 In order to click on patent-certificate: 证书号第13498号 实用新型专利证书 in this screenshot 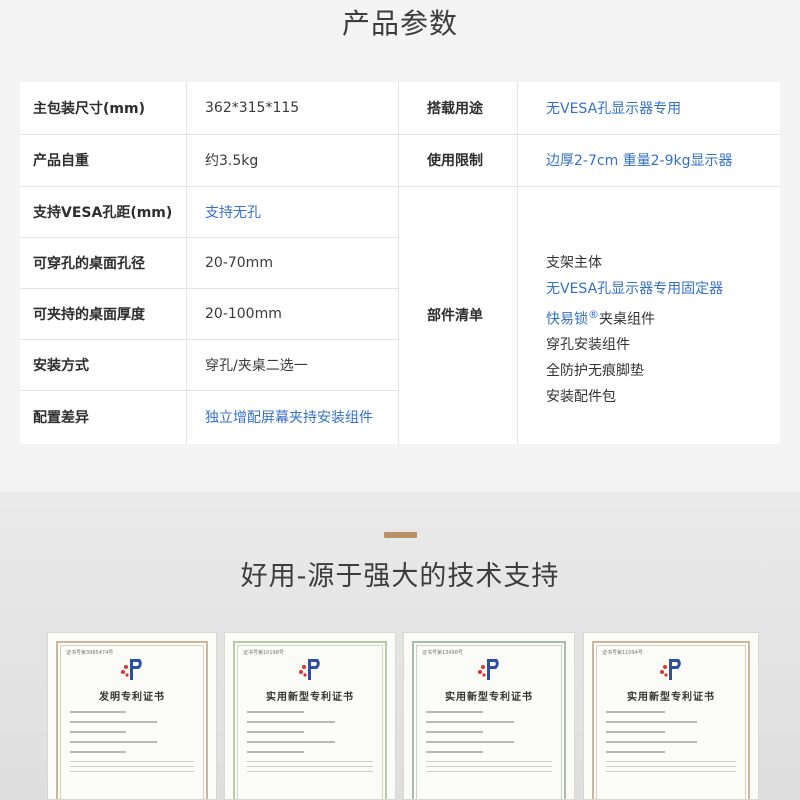, I will do `click(489, 716)`.